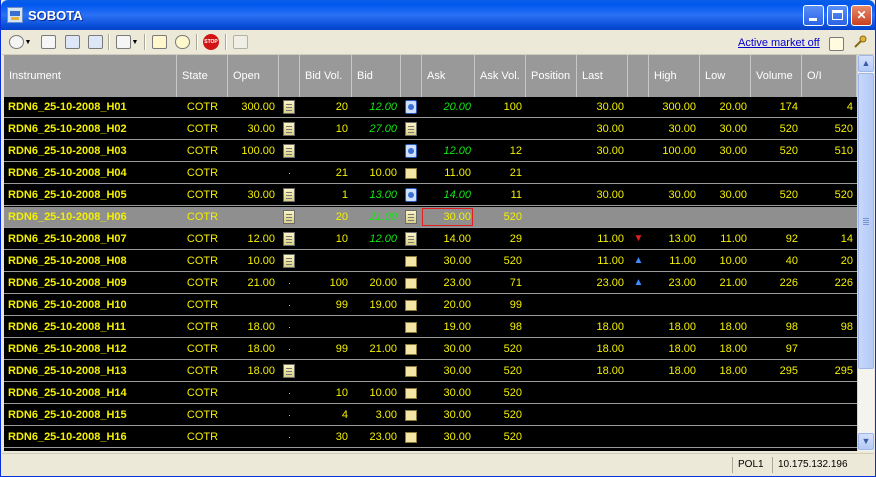 The image size is (876, 477). Describe the element at coordinates (500, 129) in the screenshot. I see `cell-ask-vol` at that location.